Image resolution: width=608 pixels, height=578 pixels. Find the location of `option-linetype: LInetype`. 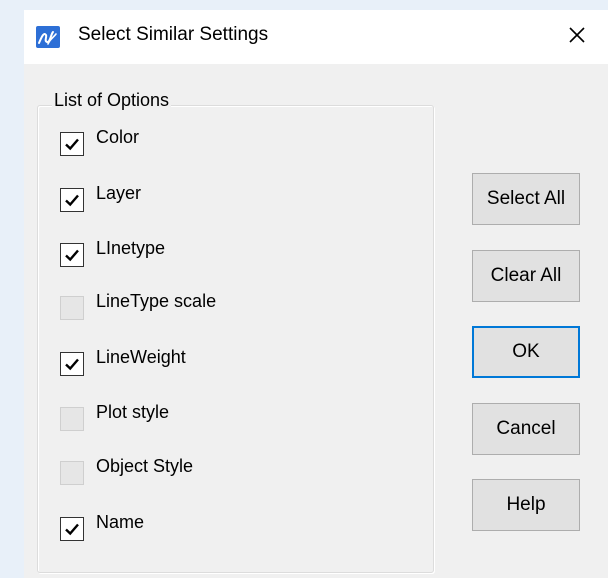

option-linetype: LInetype is located at coordinates (112, 253).